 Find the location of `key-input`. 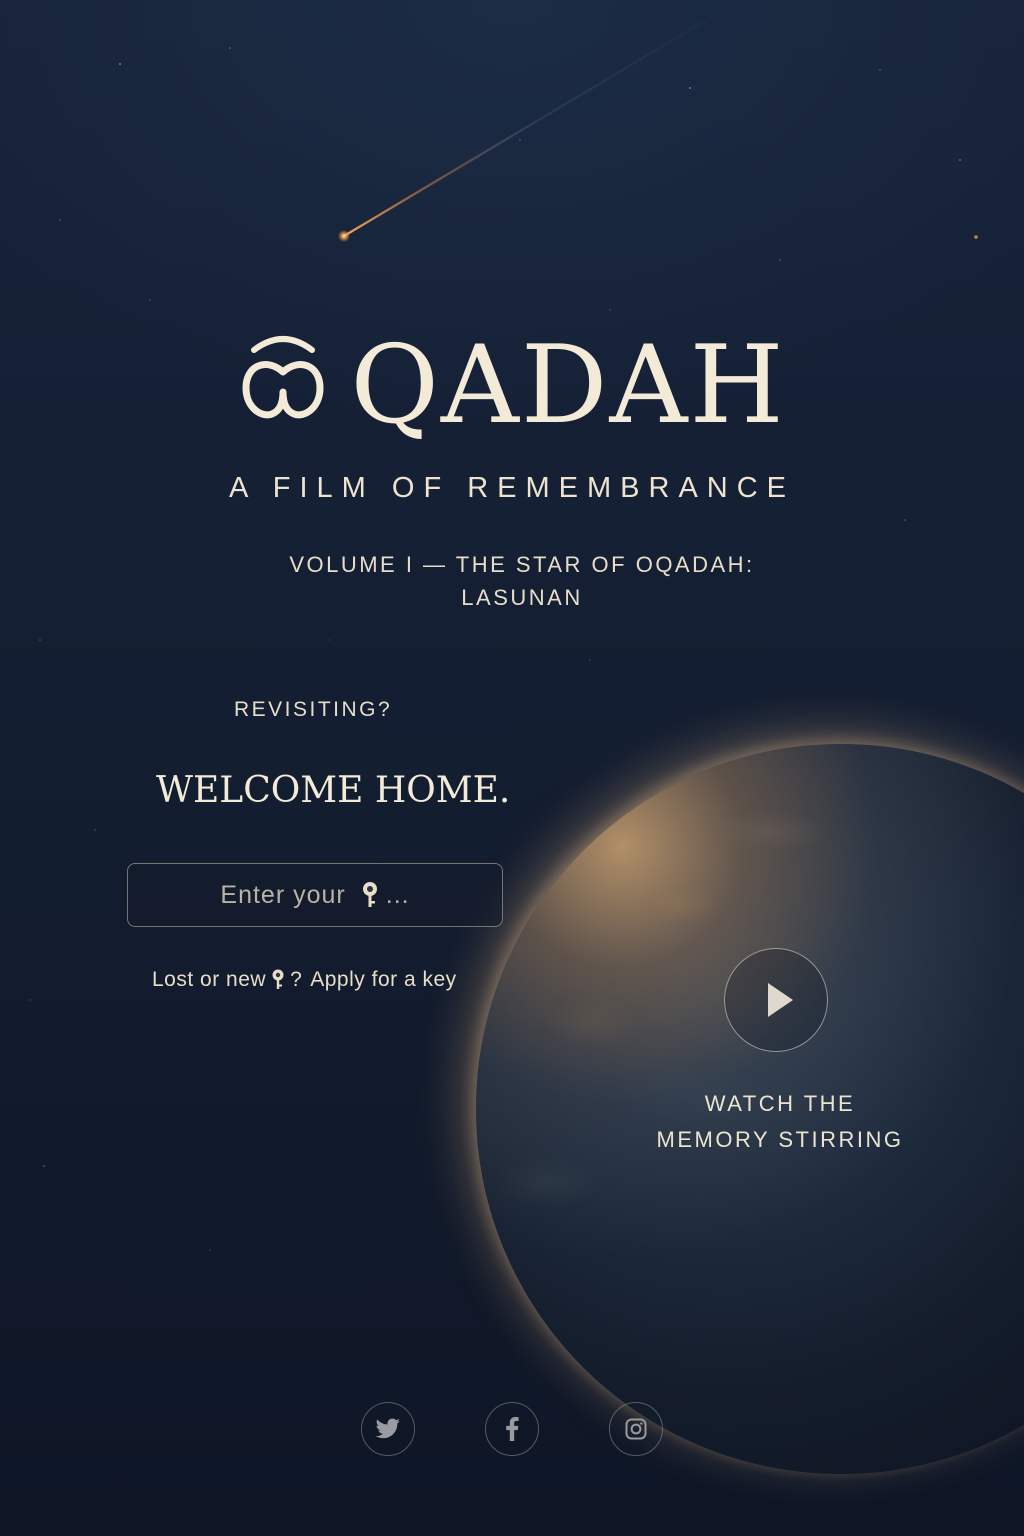

key-input is located at coordinates (317, 896).